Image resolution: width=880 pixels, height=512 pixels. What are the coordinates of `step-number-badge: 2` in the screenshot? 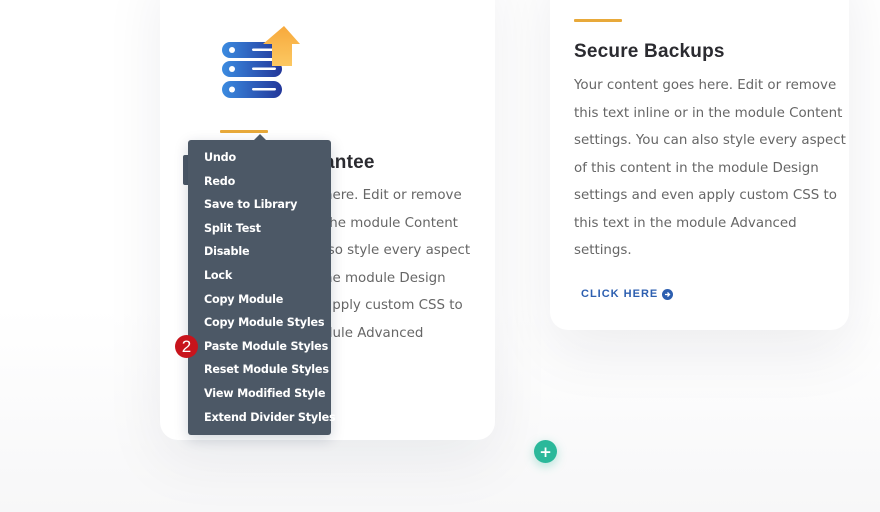 It's located at (186, 346).